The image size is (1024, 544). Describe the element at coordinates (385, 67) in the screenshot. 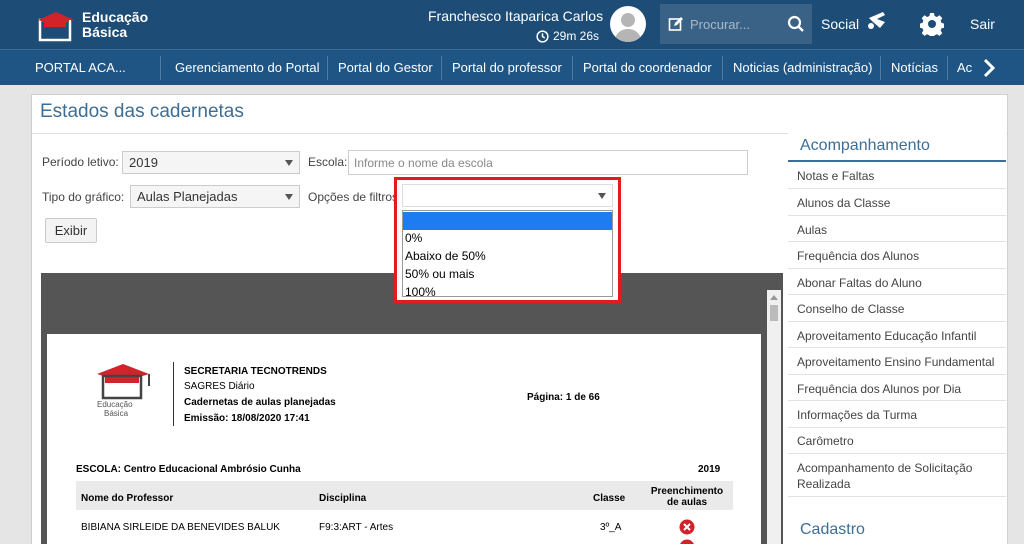

I see `nav-item-portal-gestor: Portal do Gestor` at that location.